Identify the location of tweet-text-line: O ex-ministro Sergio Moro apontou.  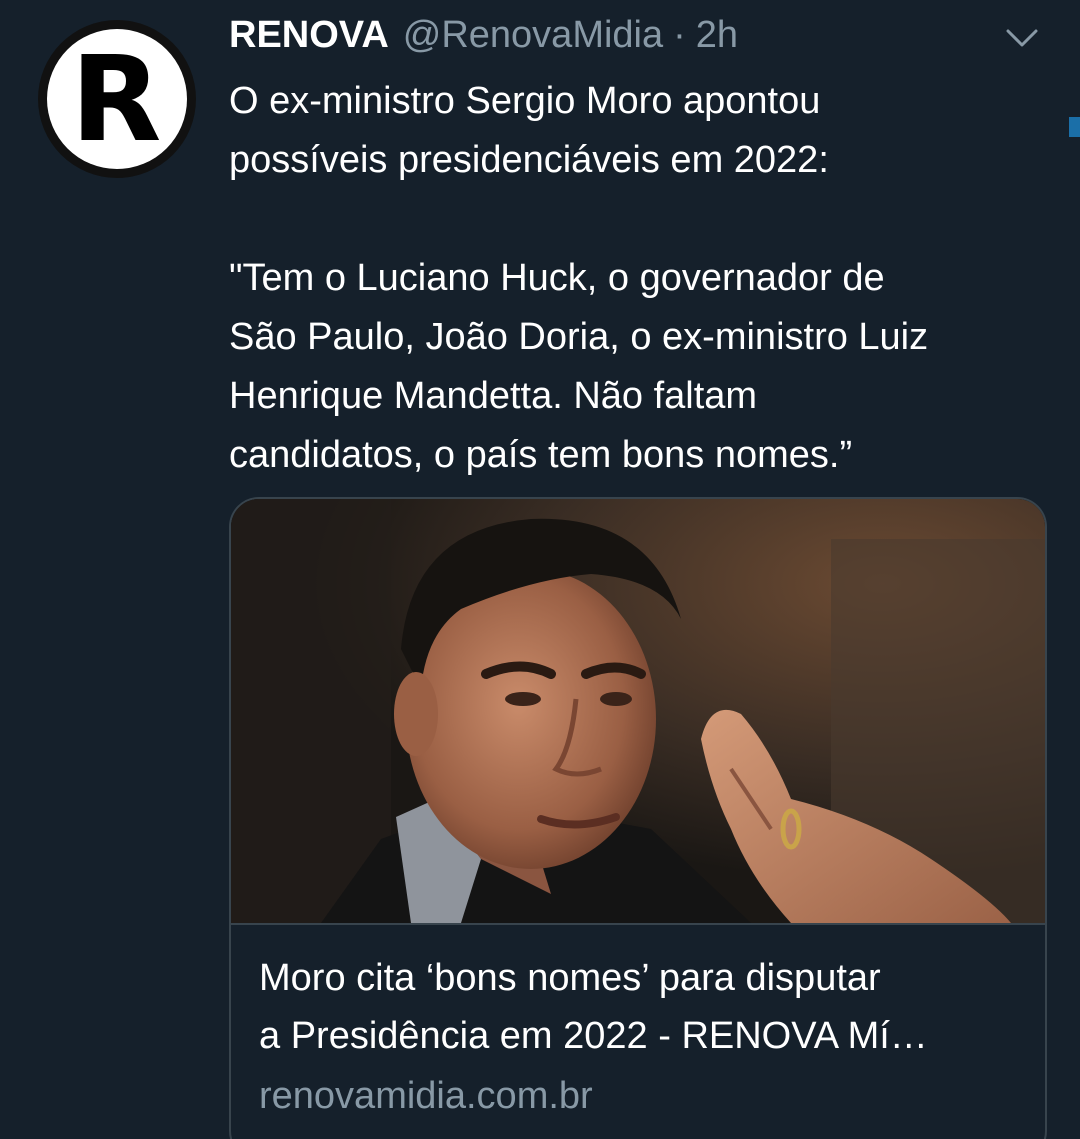
(525, 101).